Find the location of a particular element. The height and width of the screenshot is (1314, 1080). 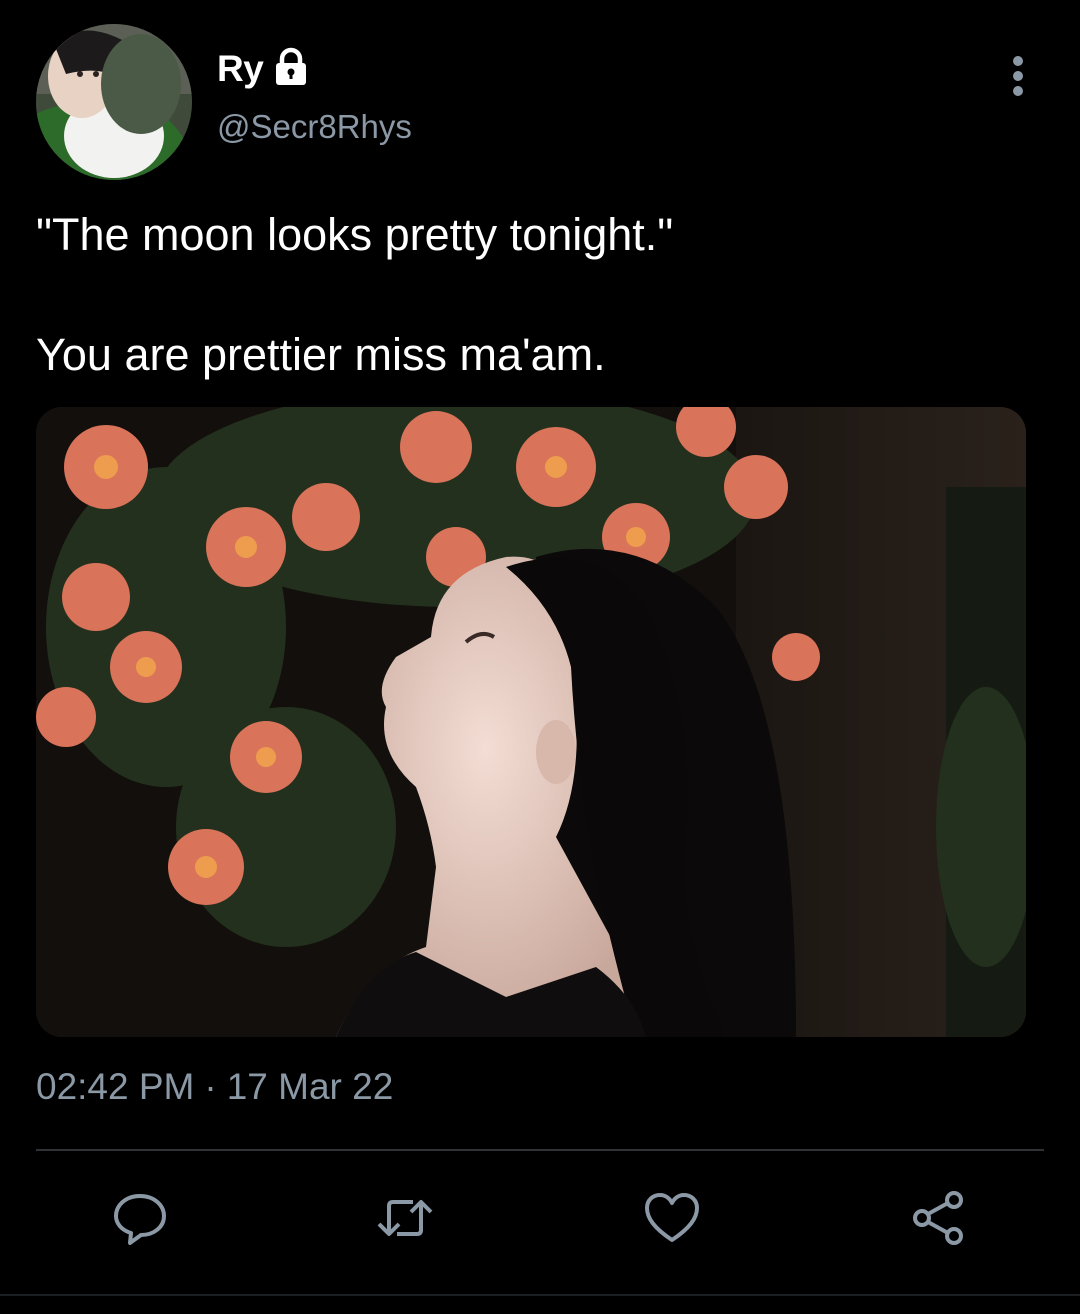

tweet-text-line: "The moon looks pretty tonight." is located at coordinates (355, 234).